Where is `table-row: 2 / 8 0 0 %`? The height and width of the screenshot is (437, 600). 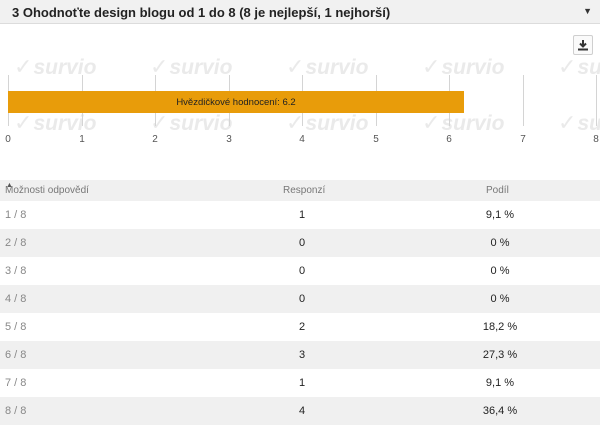
table-row: 2 / 8 0 0 % is located at coordinates (300, 243).